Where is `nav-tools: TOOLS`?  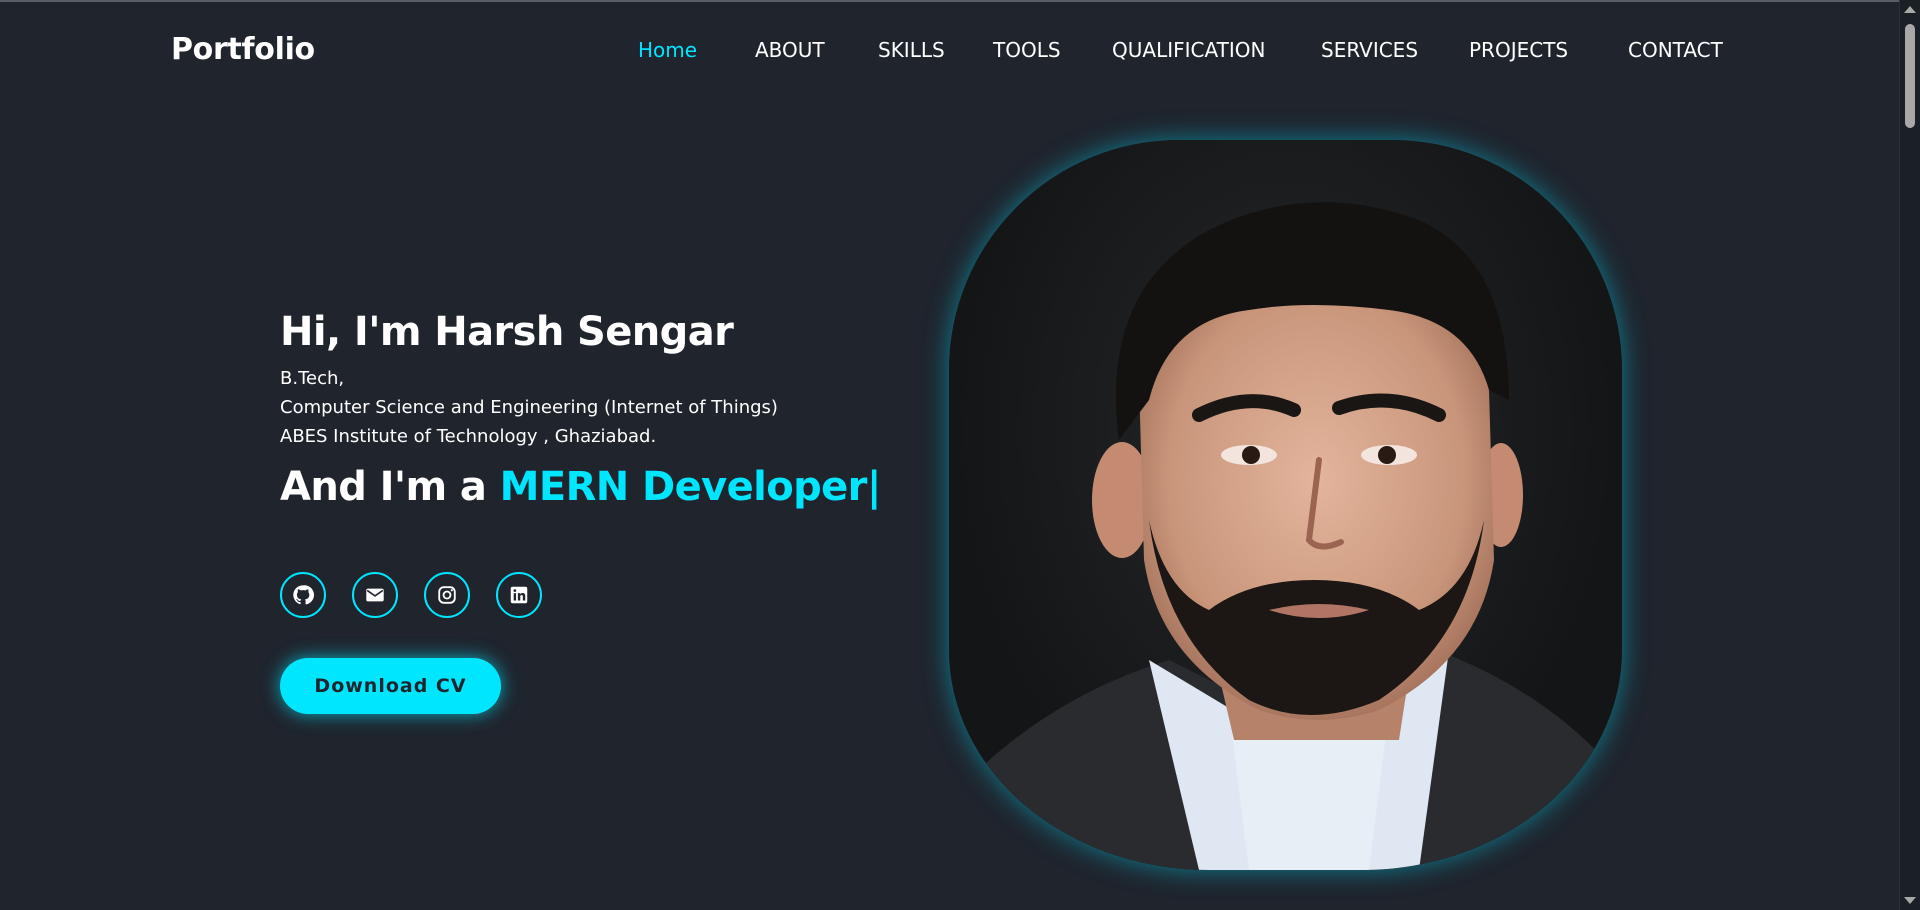
nav-tools: TOOLS is located at coordinates (1027, 50).